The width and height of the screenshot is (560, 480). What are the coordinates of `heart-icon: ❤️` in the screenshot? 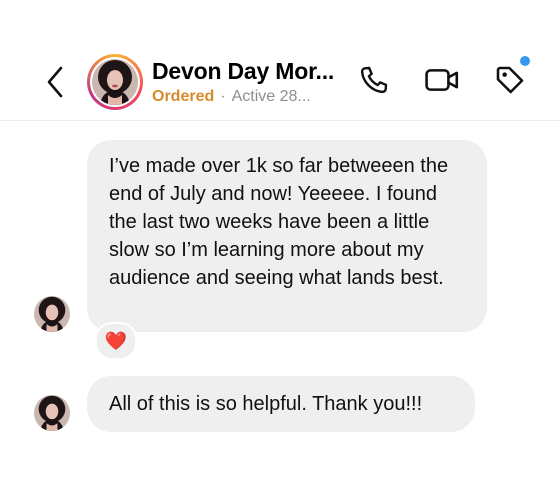 It's located at (116, 341).